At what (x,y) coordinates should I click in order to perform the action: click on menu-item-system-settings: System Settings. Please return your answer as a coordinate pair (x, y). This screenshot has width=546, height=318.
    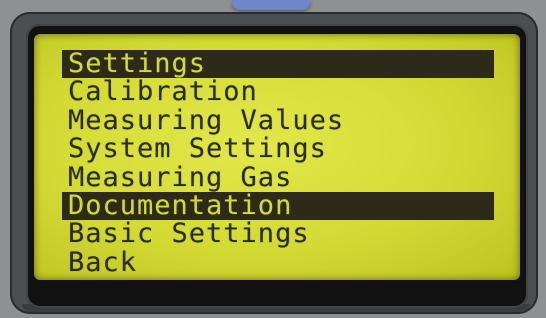
    Looking at the image, I should click on (278, 148).